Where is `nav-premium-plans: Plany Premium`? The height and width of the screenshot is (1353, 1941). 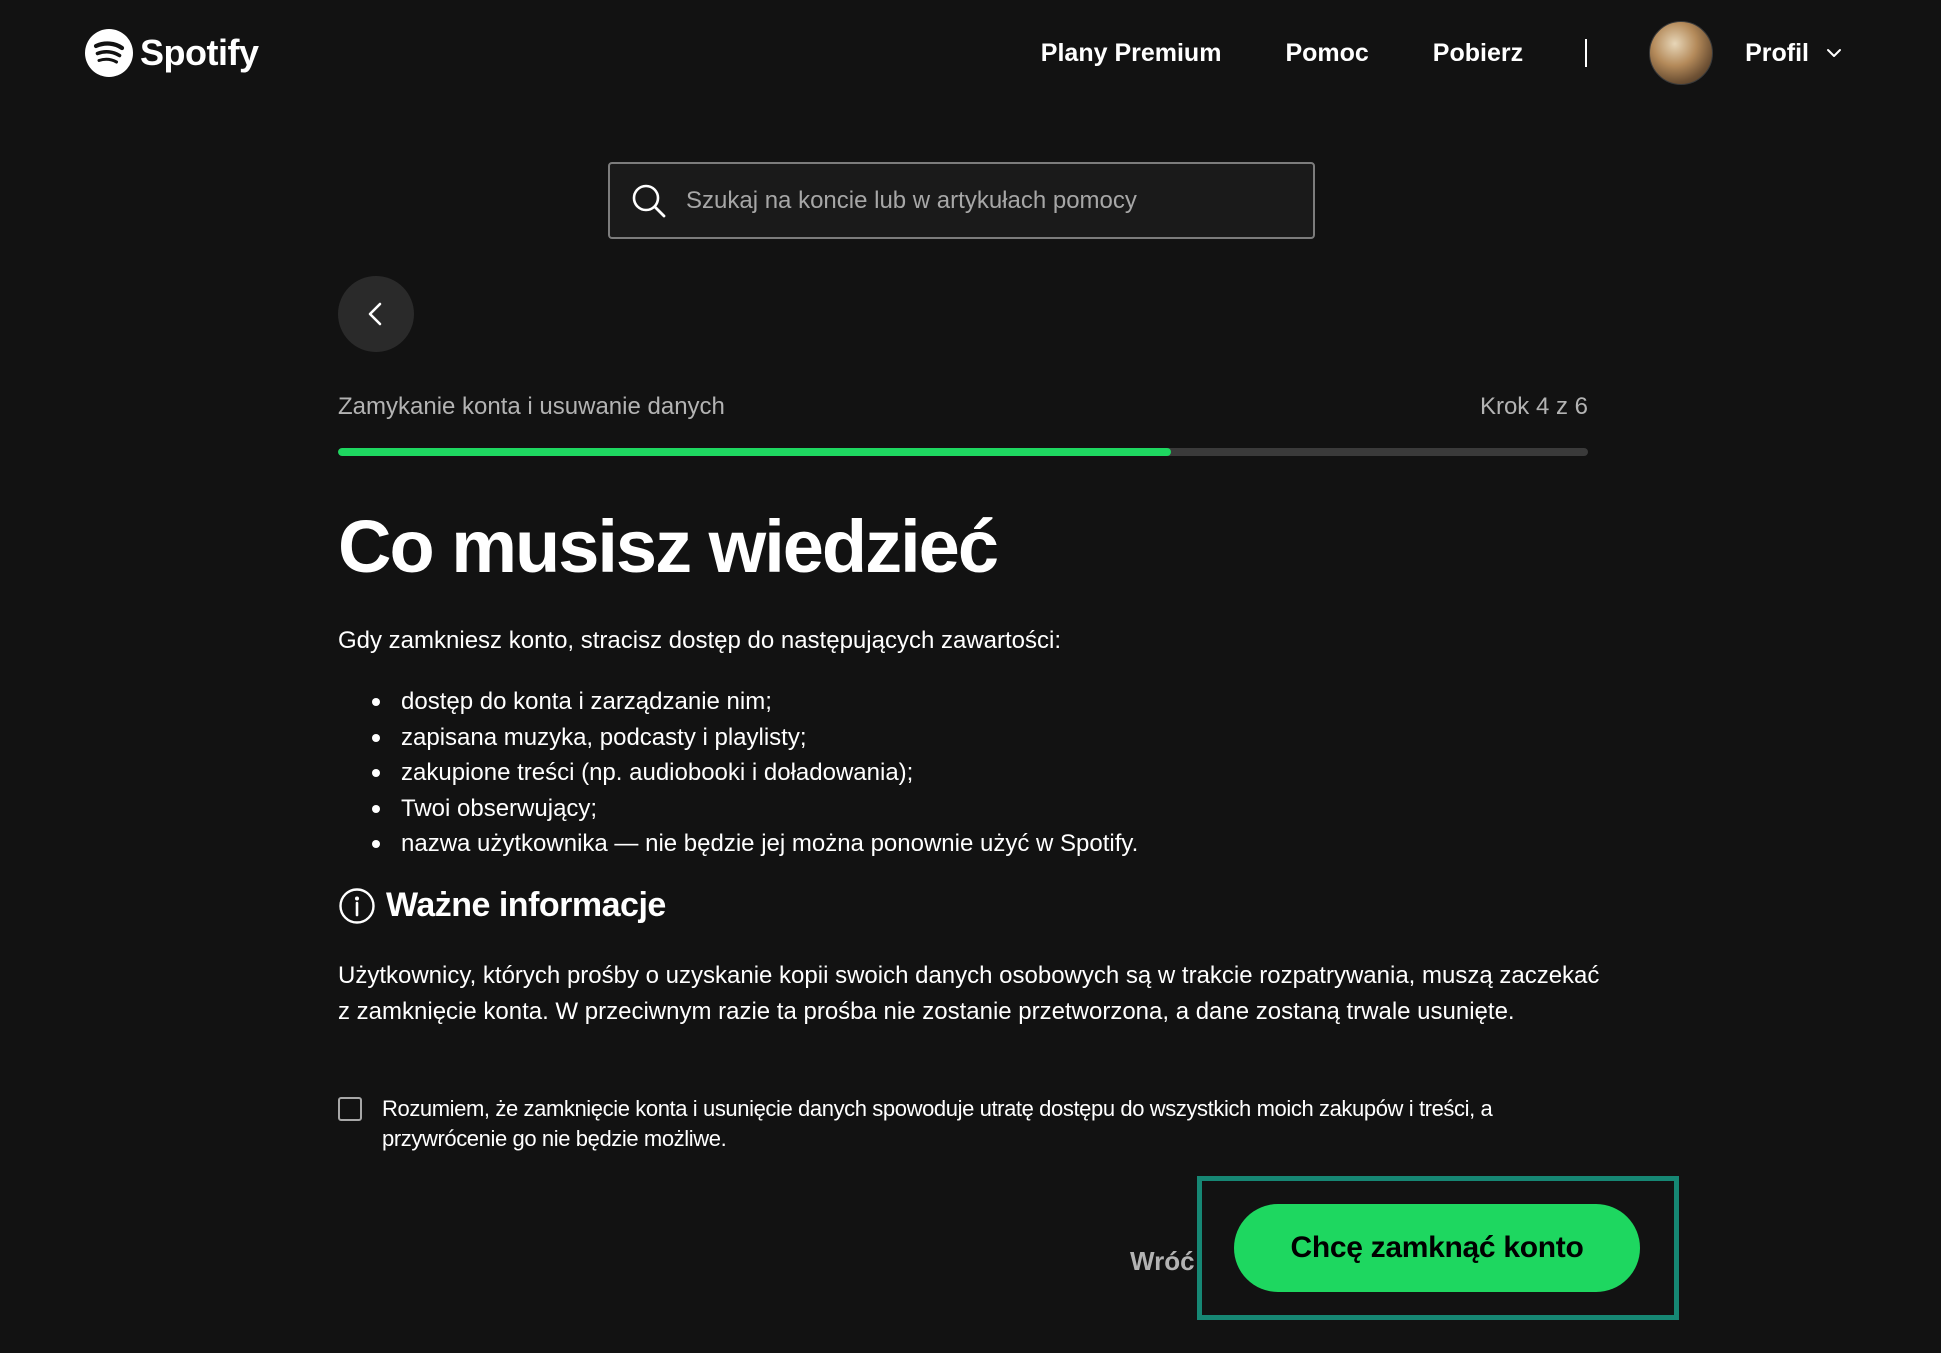
nav-premium-plans: Plany Premium is located at coordinates (1131, 53).